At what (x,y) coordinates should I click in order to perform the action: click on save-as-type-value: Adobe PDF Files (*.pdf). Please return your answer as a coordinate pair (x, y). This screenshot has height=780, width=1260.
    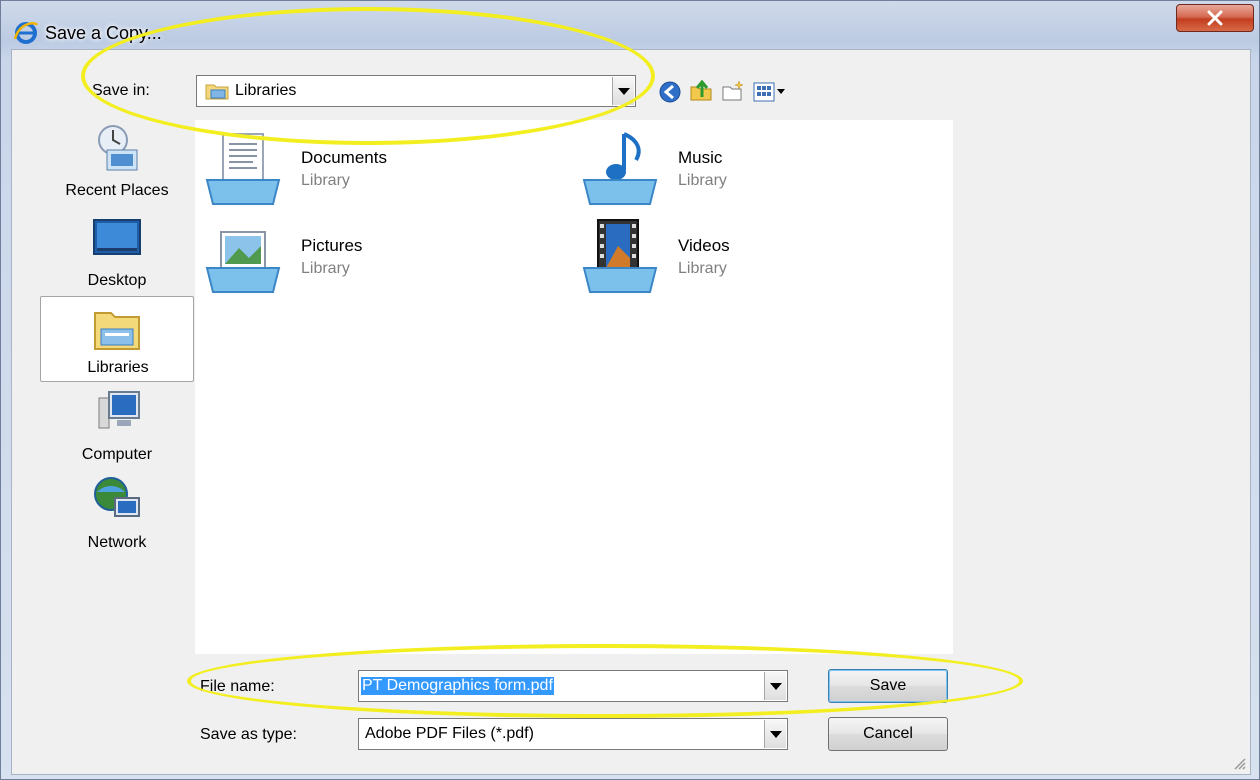
    Looking at the image, I should click on (449, 733).